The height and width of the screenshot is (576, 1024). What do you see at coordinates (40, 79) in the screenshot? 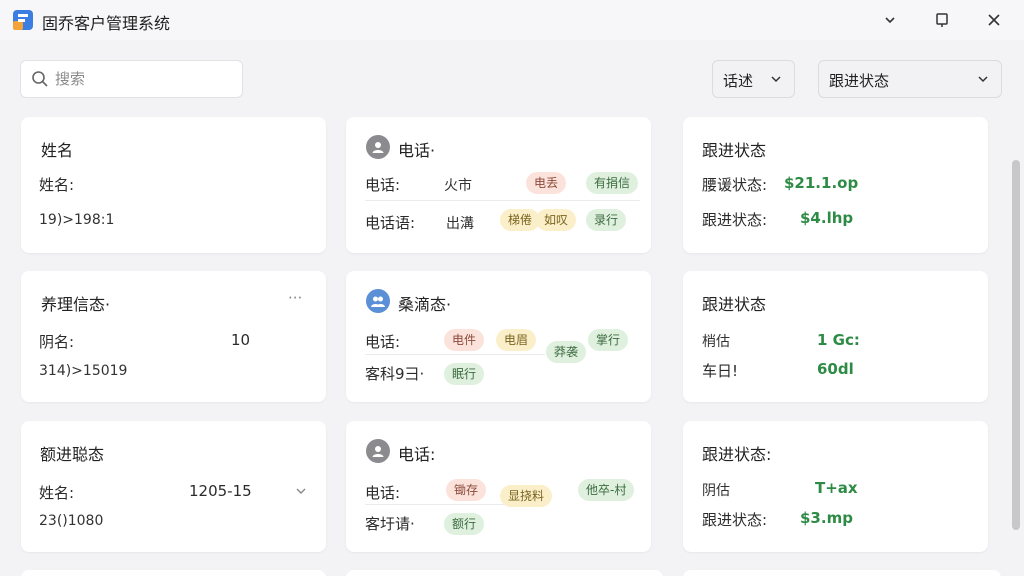
I see `search-icon` at bounding box center [40, 79].